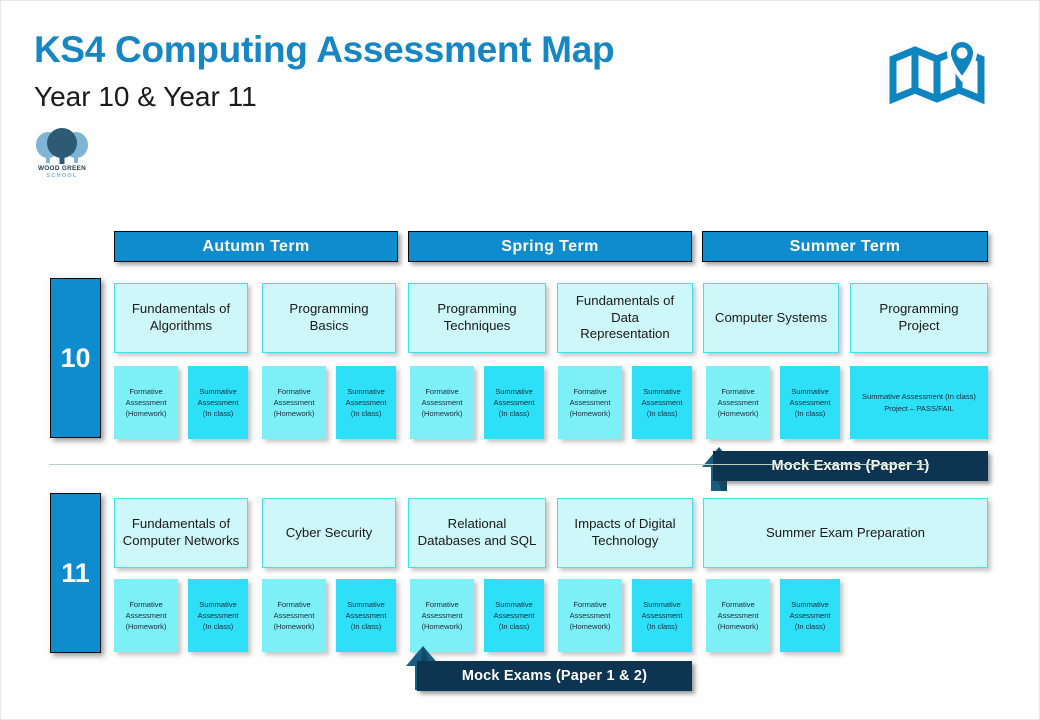 The image size is (1040, 720). What do you see at coordinates (554, 676) in the screenshot?
I see `mock-exam-banner-year11: Mock Exams (Paper 1 & 2)` at bounding box center [554, 676].